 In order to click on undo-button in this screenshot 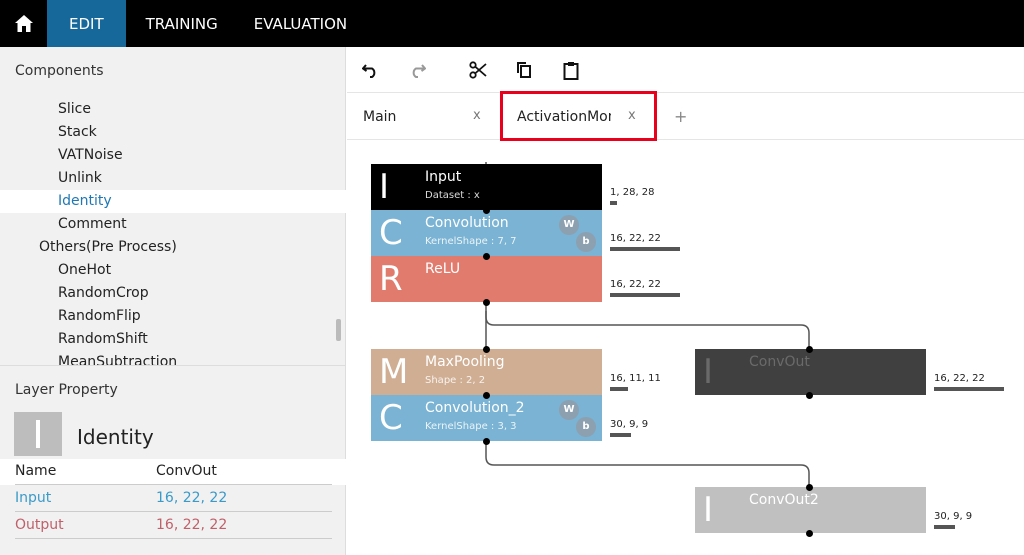, I will do `click(371, 70)`.